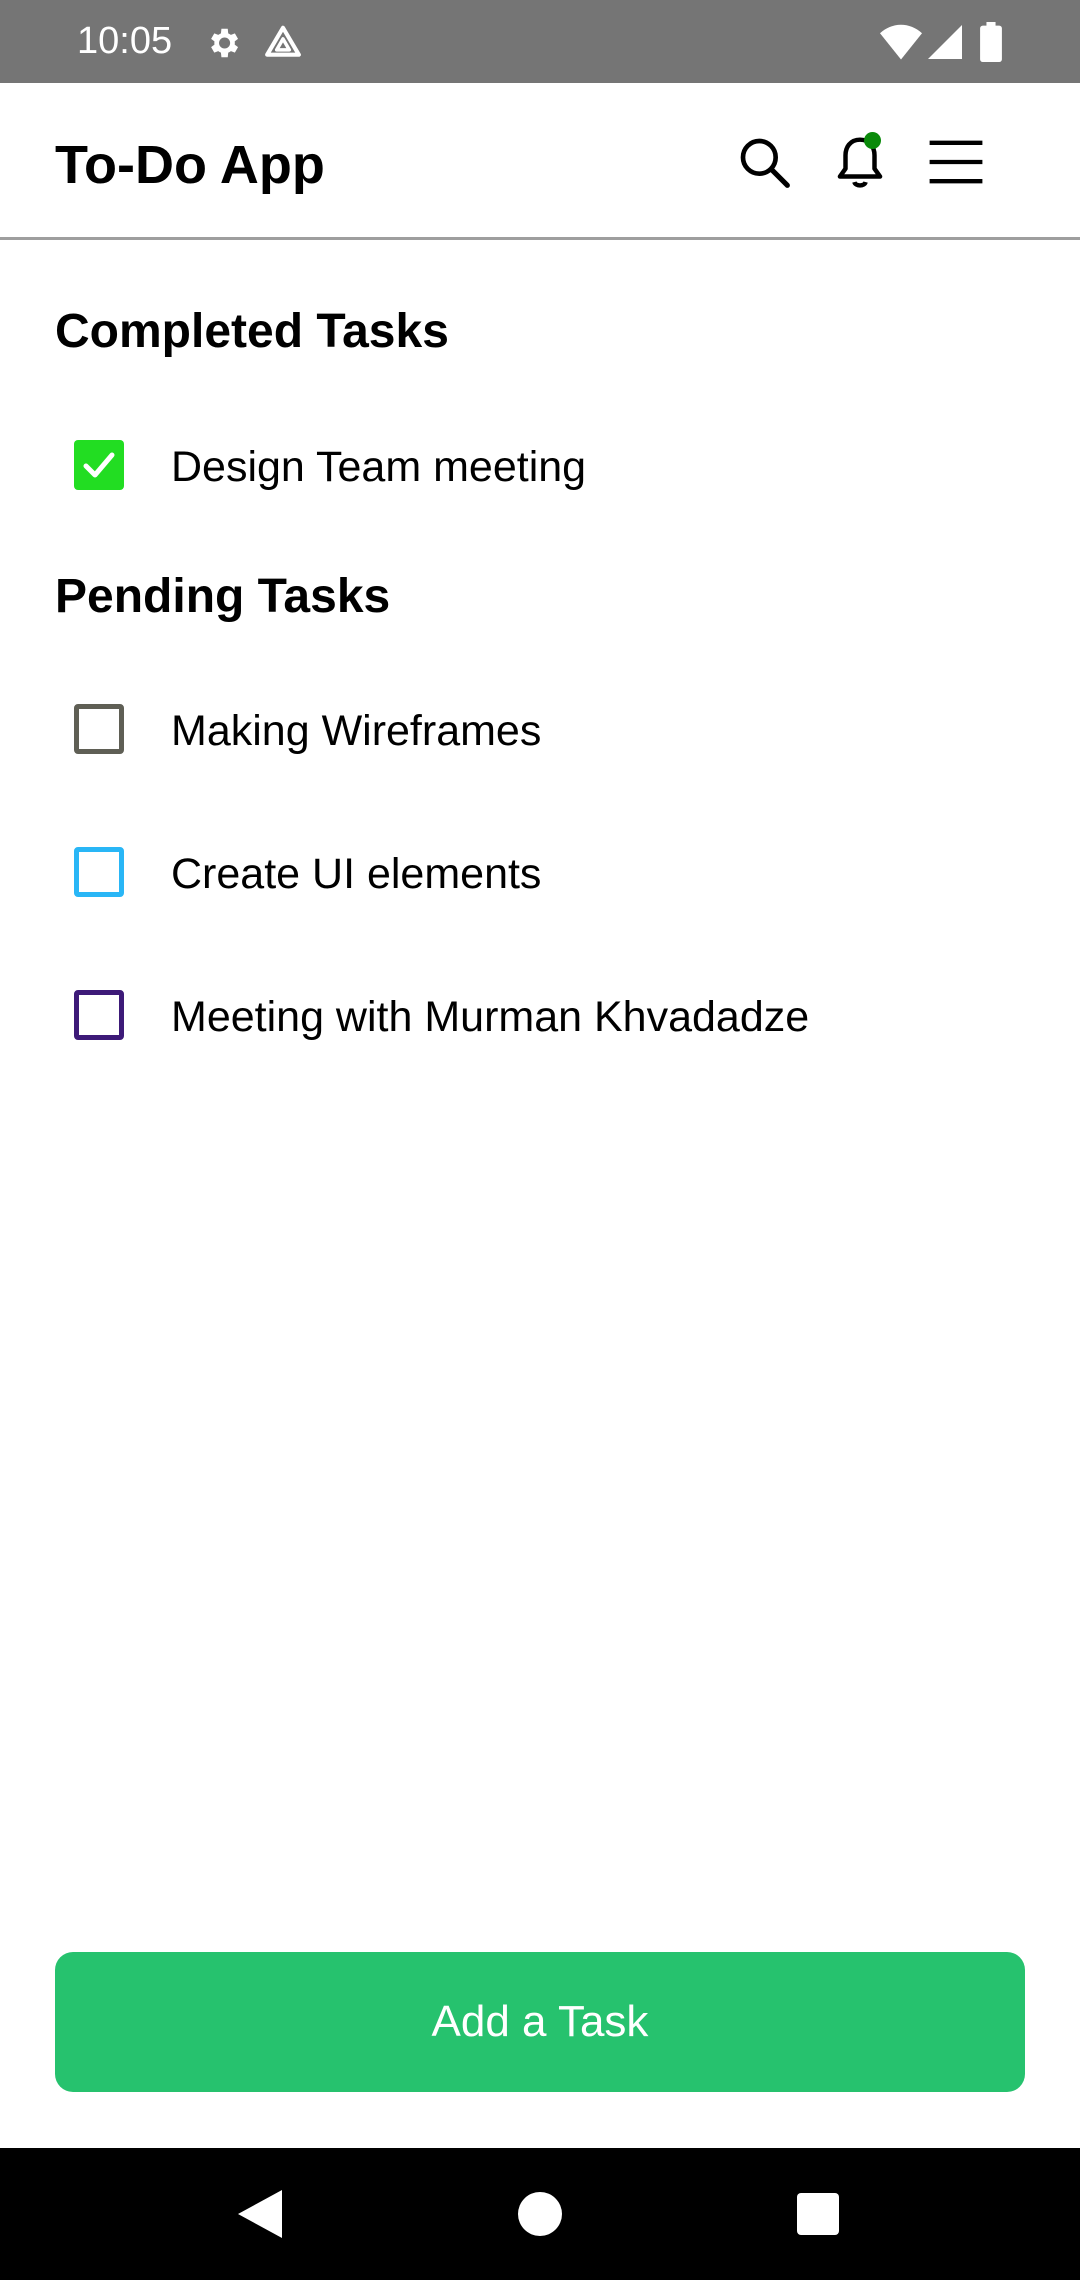 This screenshot has width=1080, height=2280. Describe the element at coordinates (540, 41) in the screenshot. I see `status-bar: 10:05` at that location.